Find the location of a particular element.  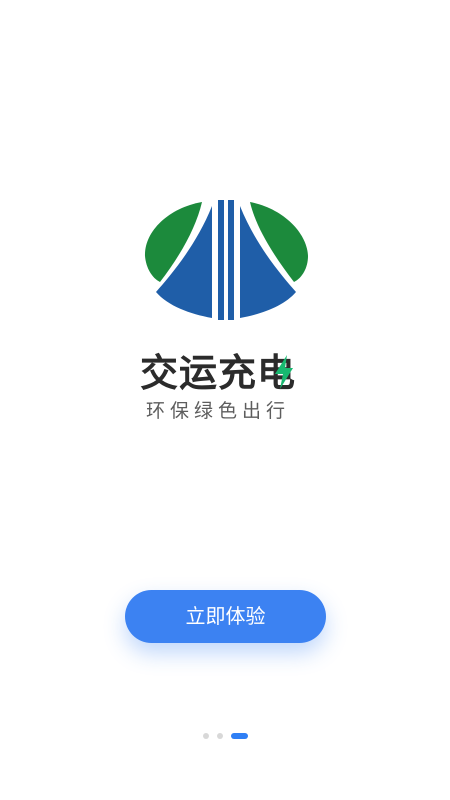

app-logo-icon is located at coordinates (226, 260).